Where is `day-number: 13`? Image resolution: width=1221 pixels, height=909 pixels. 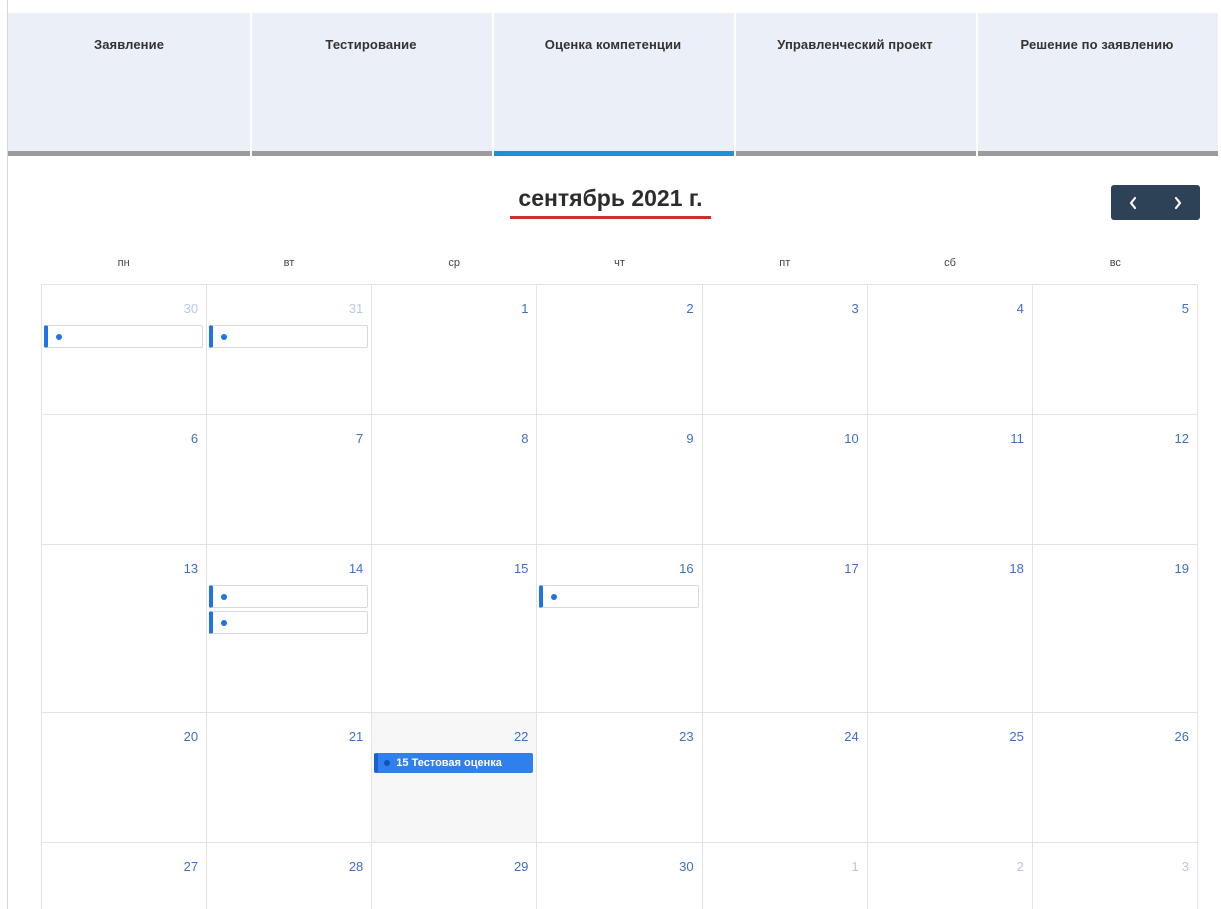
day-number: 13 is located at coordinates (191, 568).